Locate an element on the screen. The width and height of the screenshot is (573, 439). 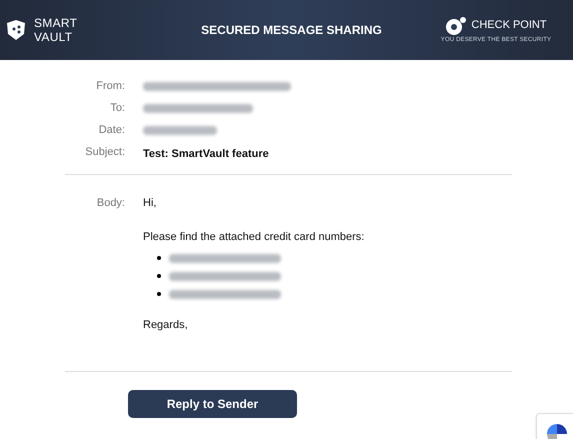
brand-name: CHECK POINT is located at coordinates (509, 26).